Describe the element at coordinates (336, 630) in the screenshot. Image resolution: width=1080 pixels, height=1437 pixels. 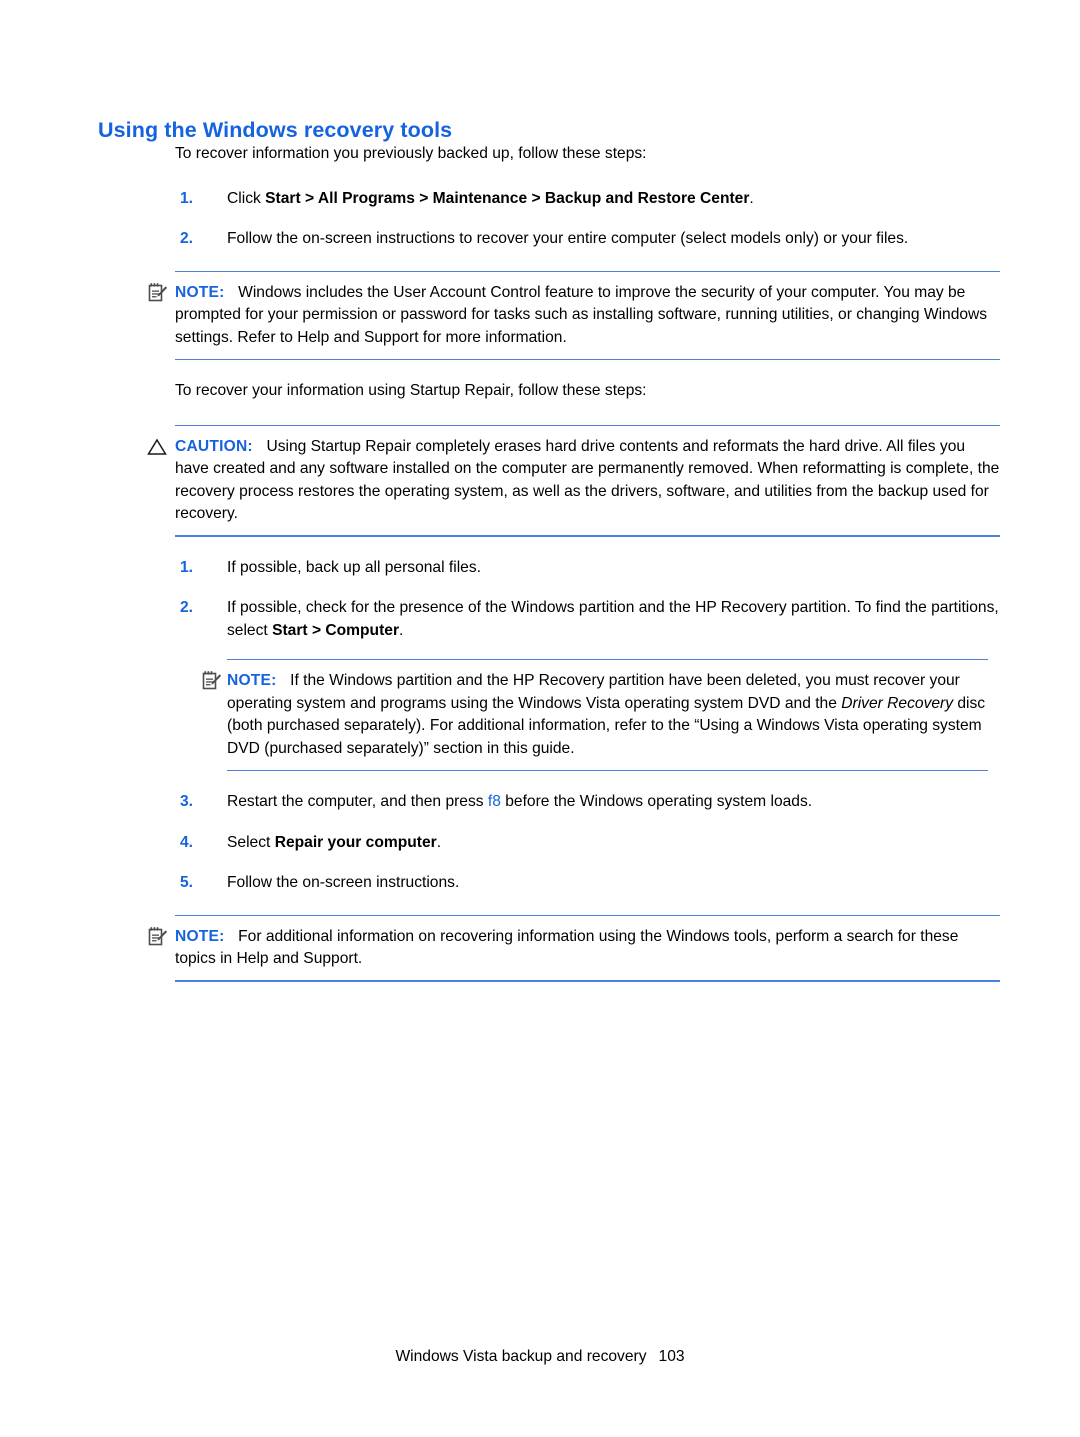
I see `list-item-text-bold: Start > Computer` at that location.